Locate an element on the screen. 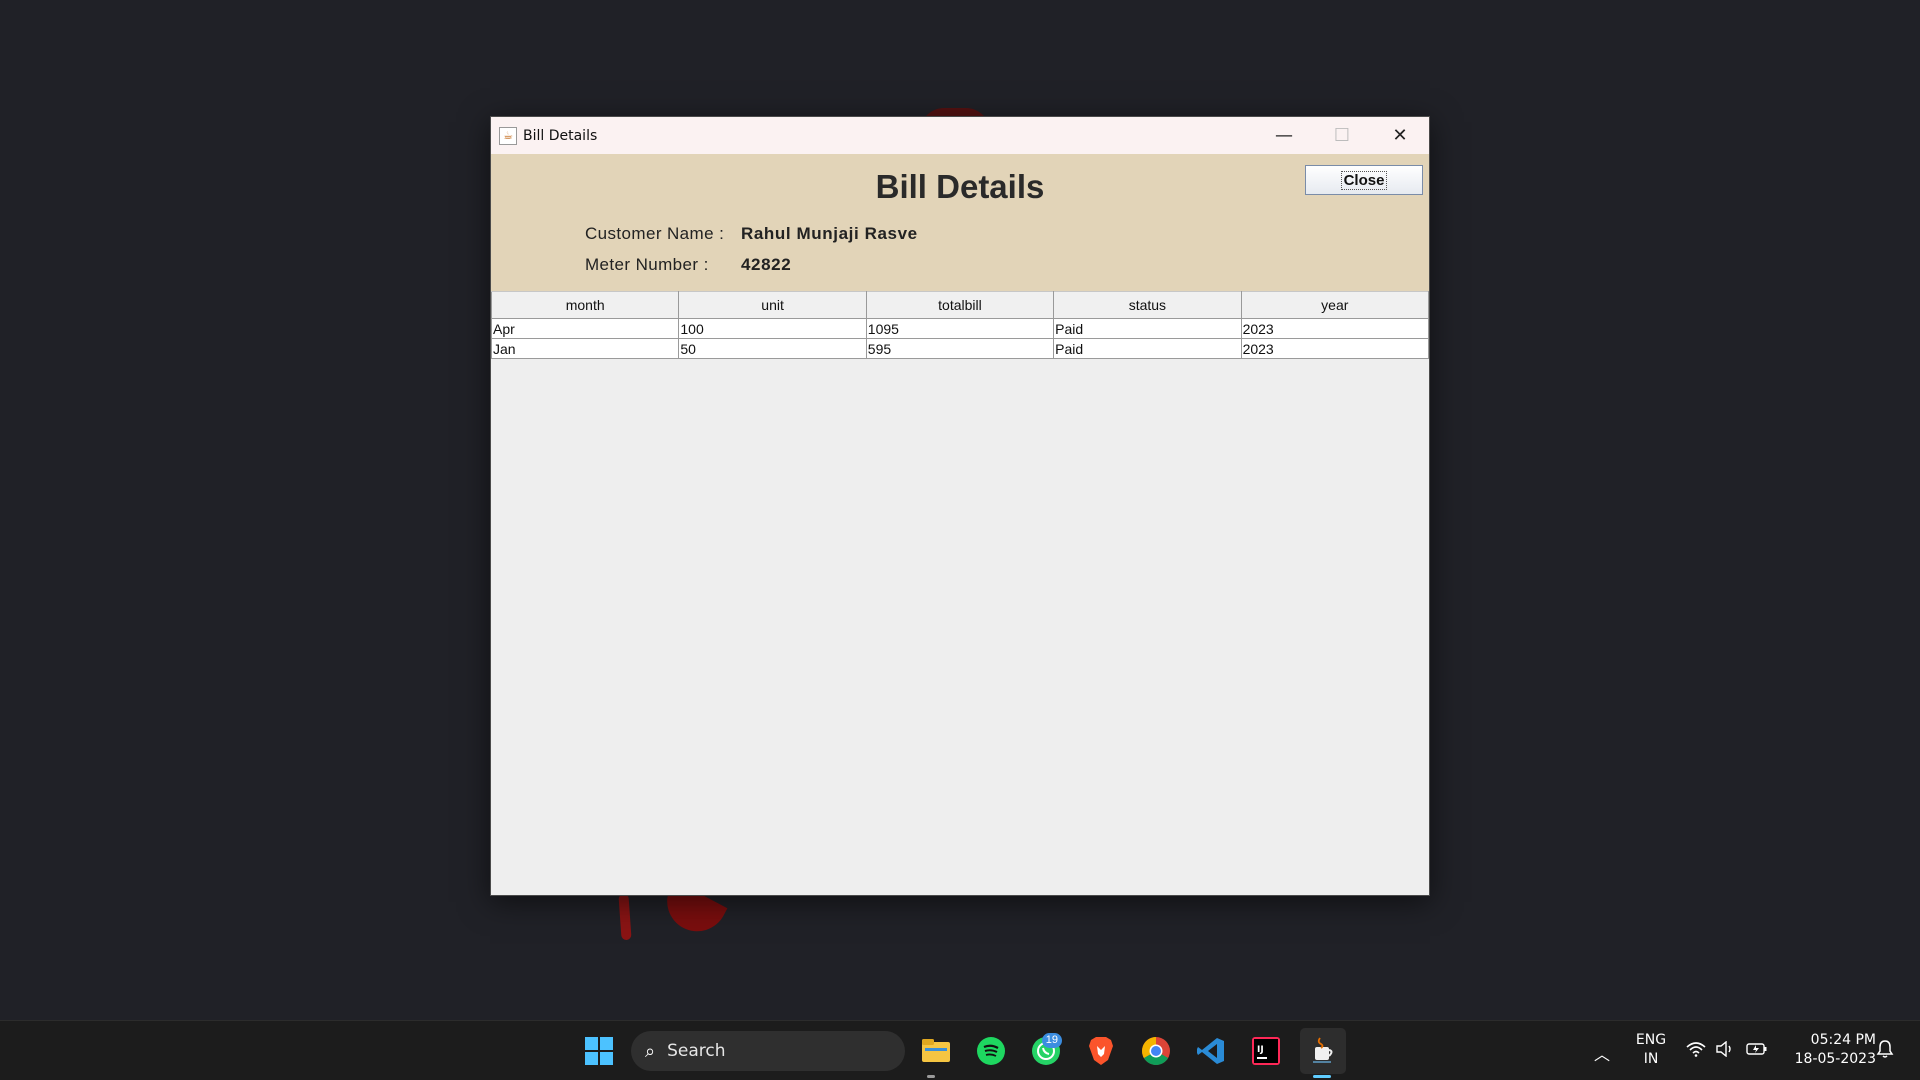 The height and width of the screenshot is (1080, 1920). explorer-indicator is located at coordinates (931, 1076).